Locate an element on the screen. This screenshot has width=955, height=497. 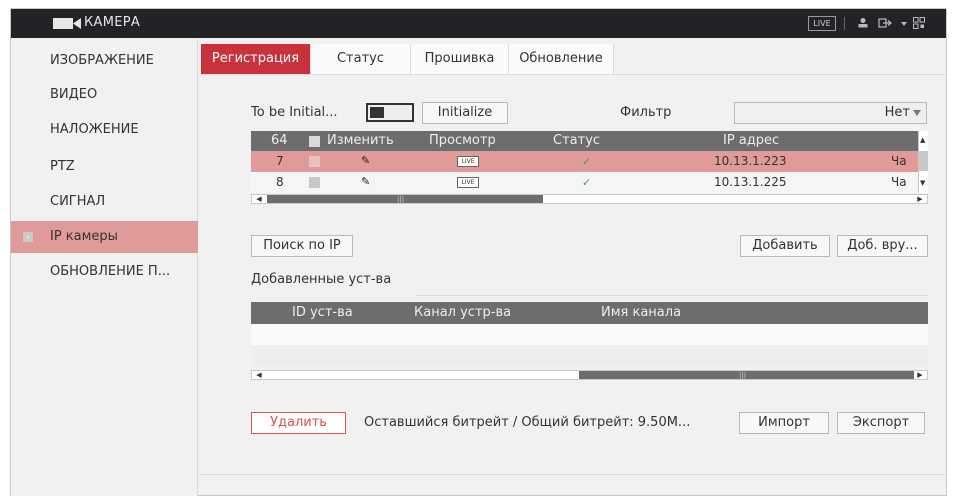
top-bar: КАМЕРА LIVE is located at coordinates (478, 23).